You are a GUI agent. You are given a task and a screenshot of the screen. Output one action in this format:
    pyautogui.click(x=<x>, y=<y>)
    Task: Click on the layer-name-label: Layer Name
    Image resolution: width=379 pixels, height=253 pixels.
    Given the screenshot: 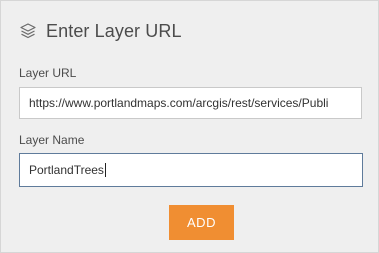 What is the action you would take?
    pyautogui.click(x=52, y=140)
    